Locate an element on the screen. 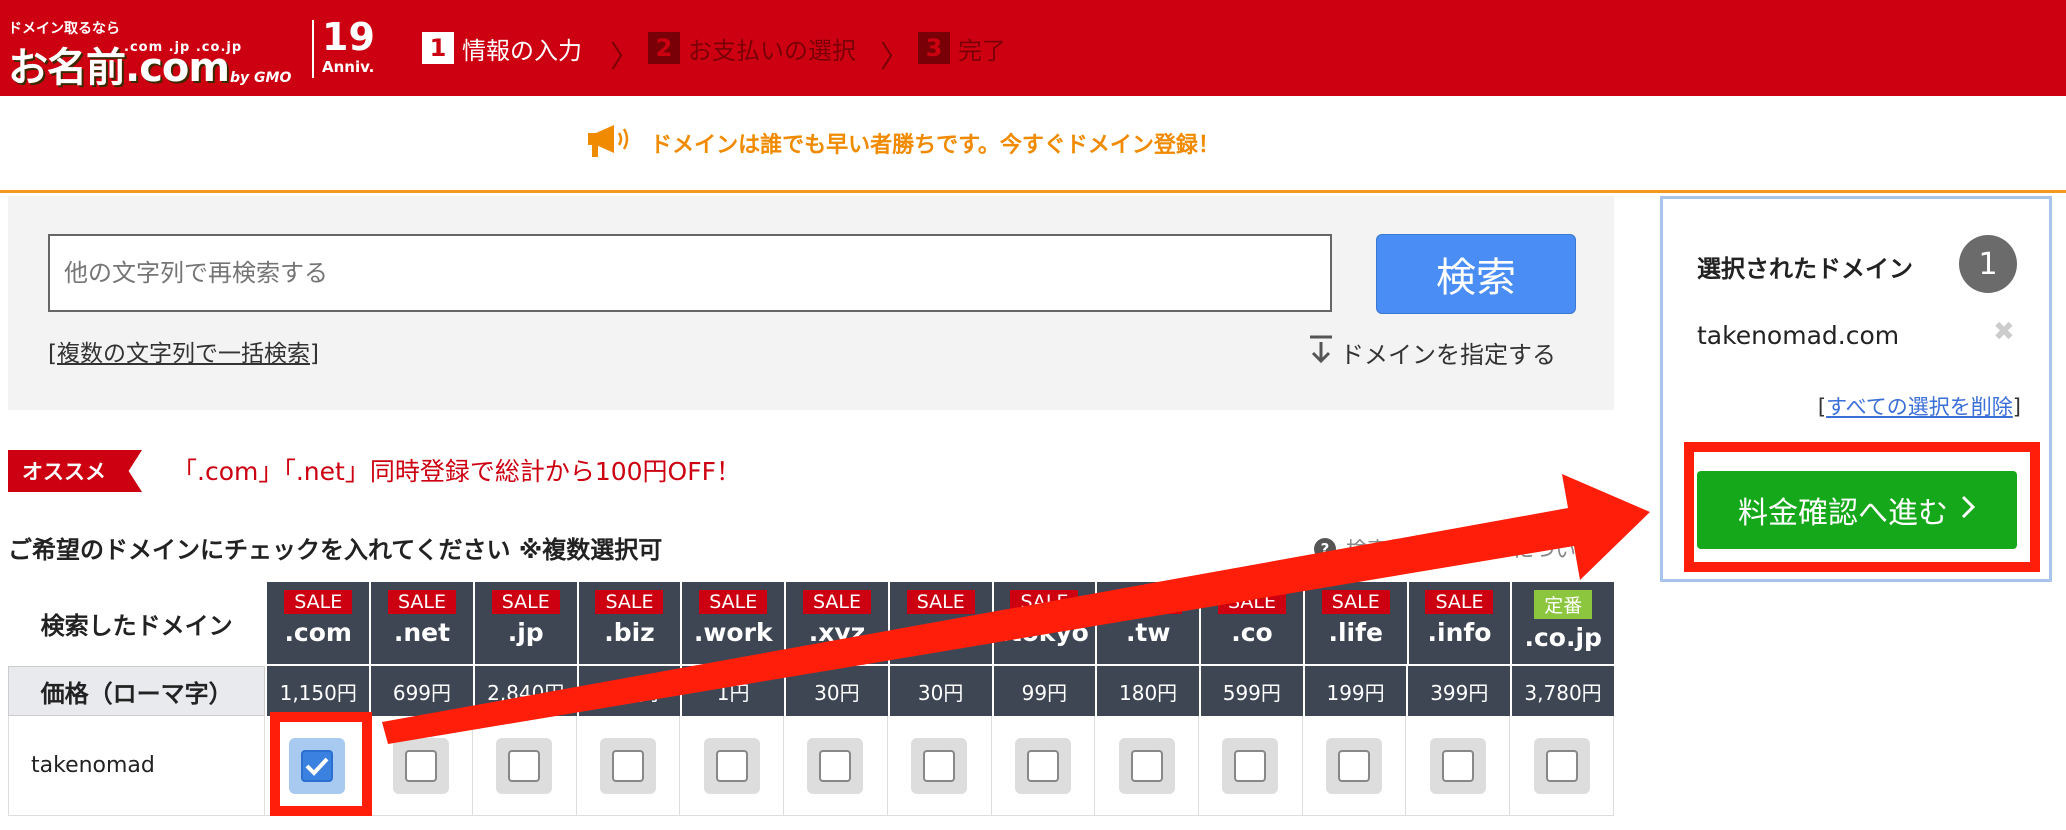 This screenshot has height=830, width=2066. search-term-label: takenomad is located at coordinates (137, 766).